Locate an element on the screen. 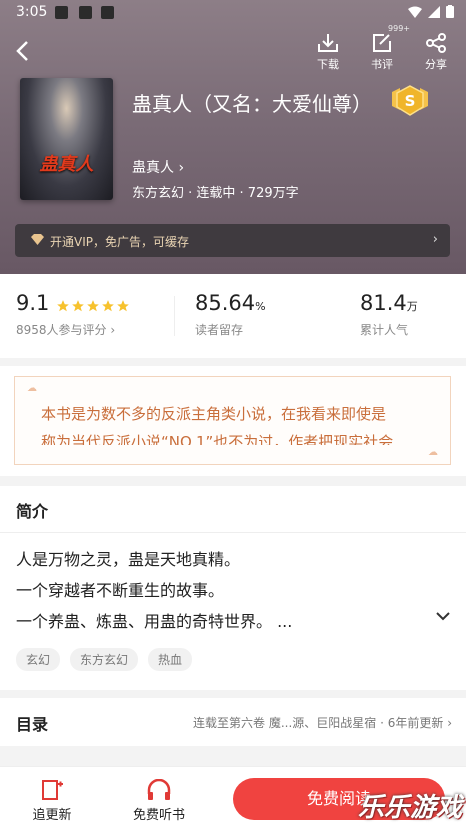  author-name: 蛊真人 is located at coordinates (153, 168).